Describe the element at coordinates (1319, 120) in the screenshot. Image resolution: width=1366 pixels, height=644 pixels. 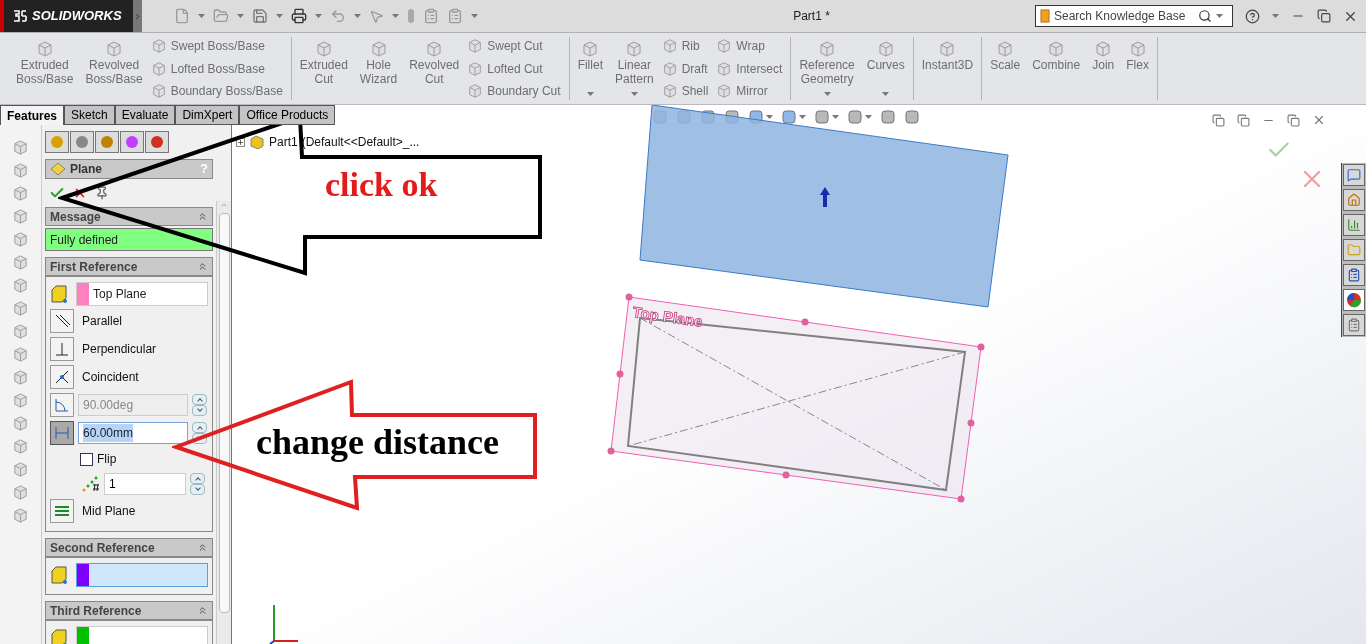
I see `close-icon` at that location.